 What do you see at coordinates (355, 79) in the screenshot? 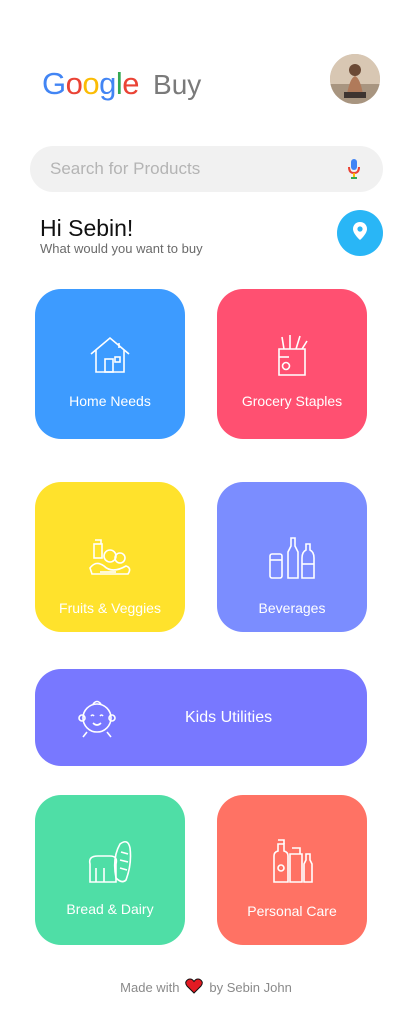
I see `avatar` at bounding box center [355, 79].